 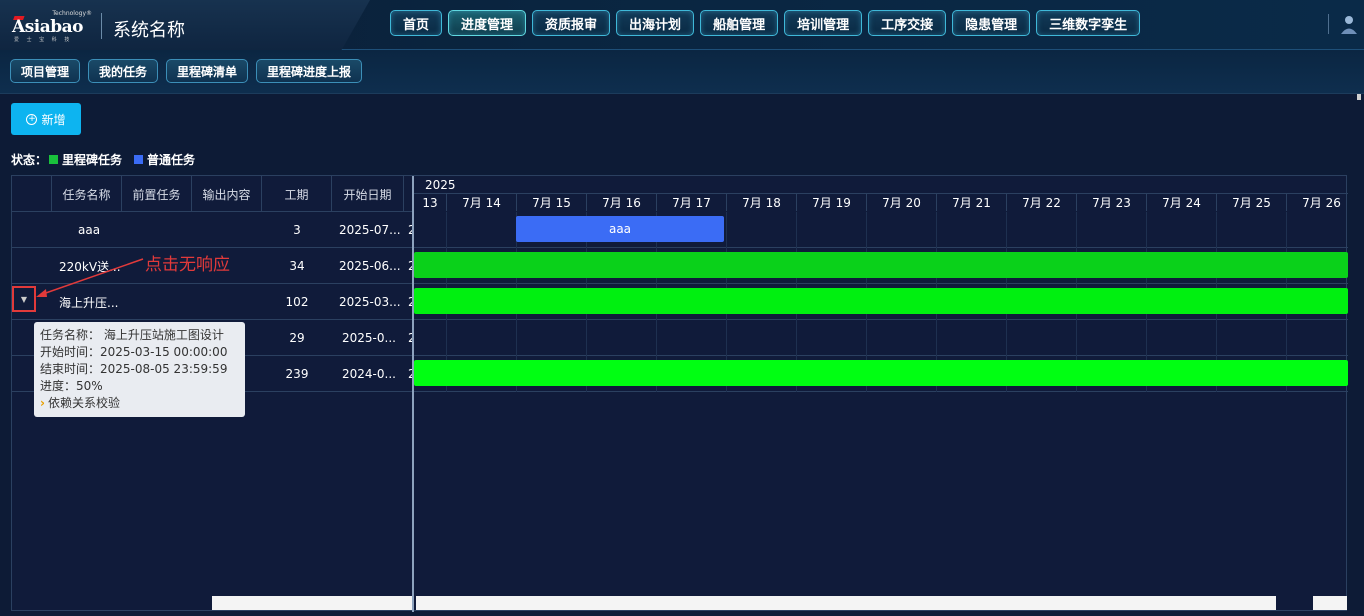 I want to click on nav-home: 首页, so click(x=416, y=23).